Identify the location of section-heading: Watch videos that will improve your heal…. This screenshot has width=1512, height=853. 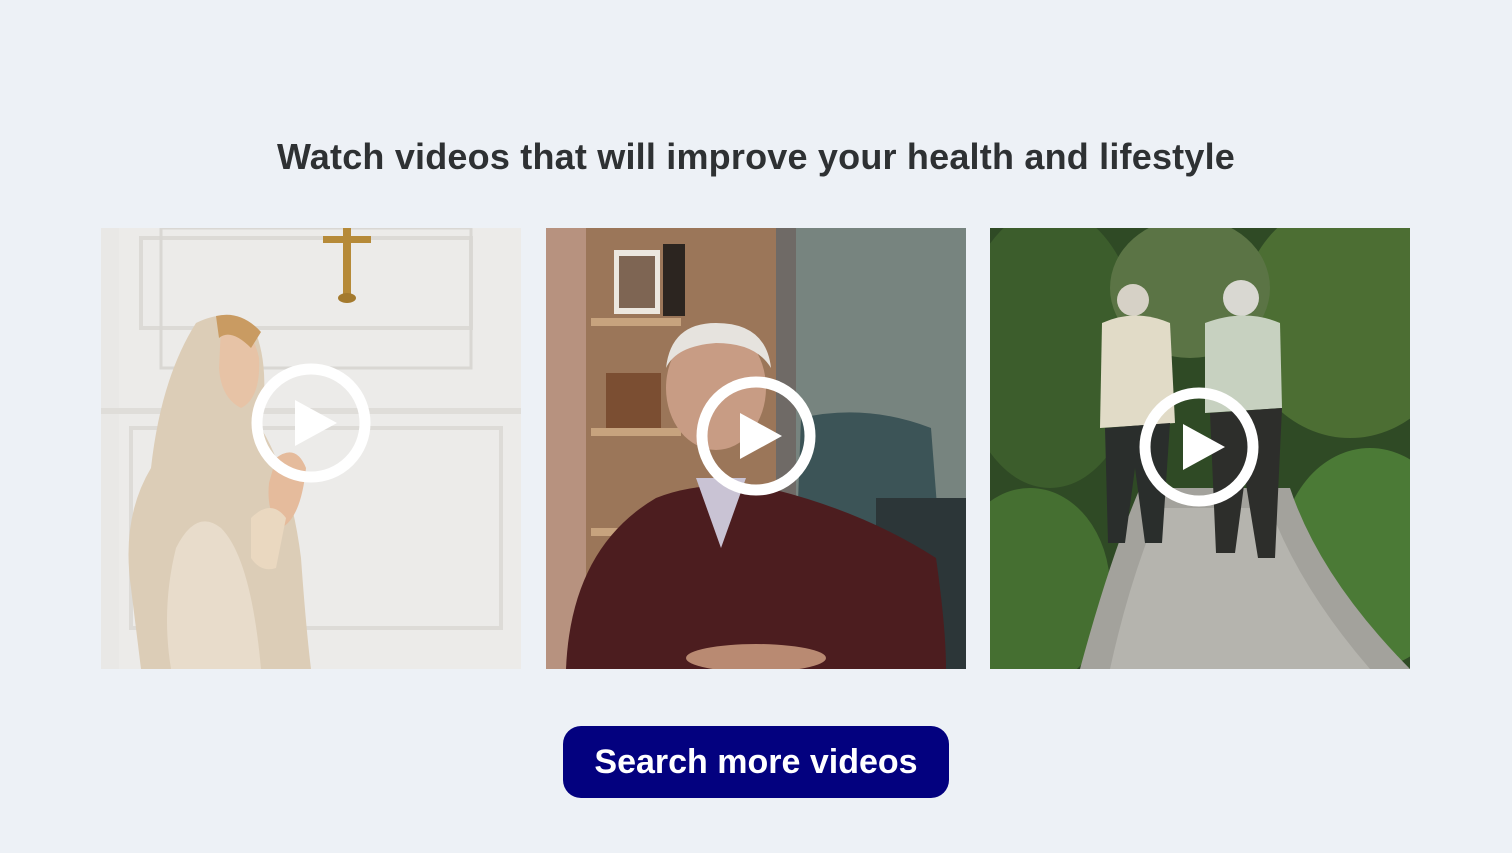
(756, 156).